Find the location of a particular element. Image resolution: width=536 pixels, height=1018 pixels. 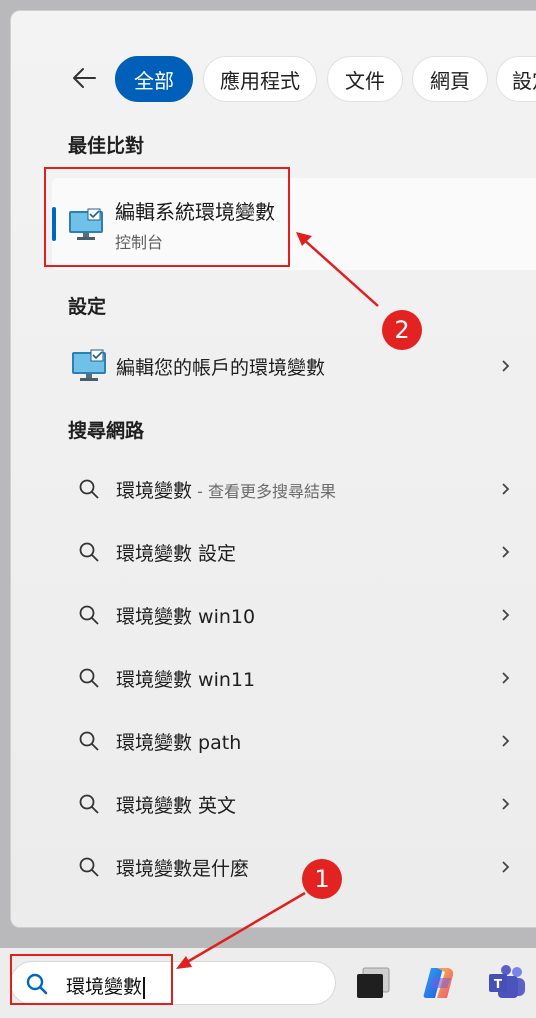

best-match-subtitle: 控制台 is located at coordinates (139, 242).